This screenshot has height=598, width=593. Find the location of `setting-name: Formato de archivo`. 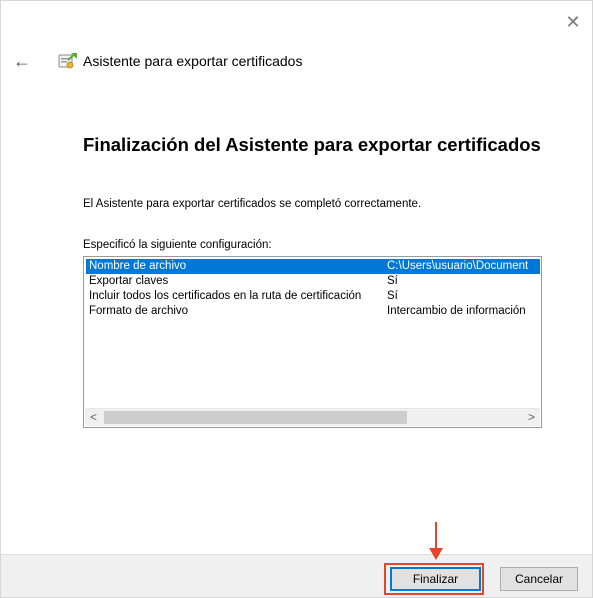

setting-name: Formato de archivo is located at coordinates (139, 311).